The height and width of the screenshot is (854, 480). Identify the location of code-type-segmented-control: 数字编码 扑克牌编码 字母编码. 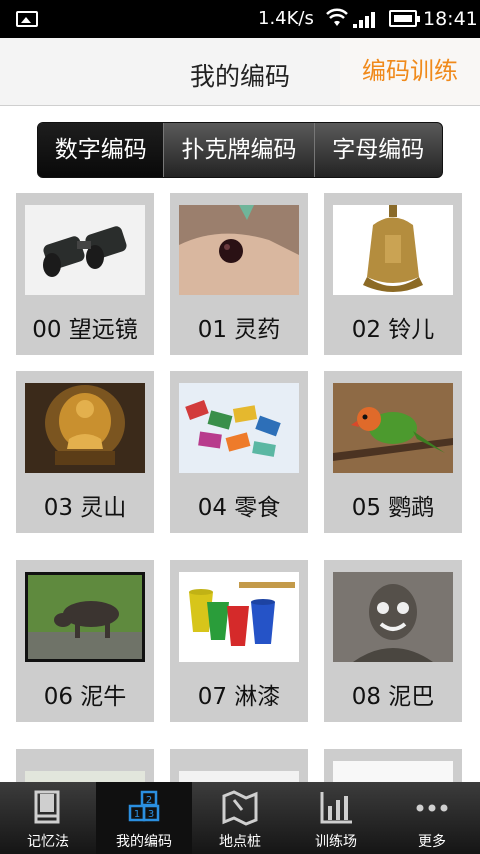
(240, 150).